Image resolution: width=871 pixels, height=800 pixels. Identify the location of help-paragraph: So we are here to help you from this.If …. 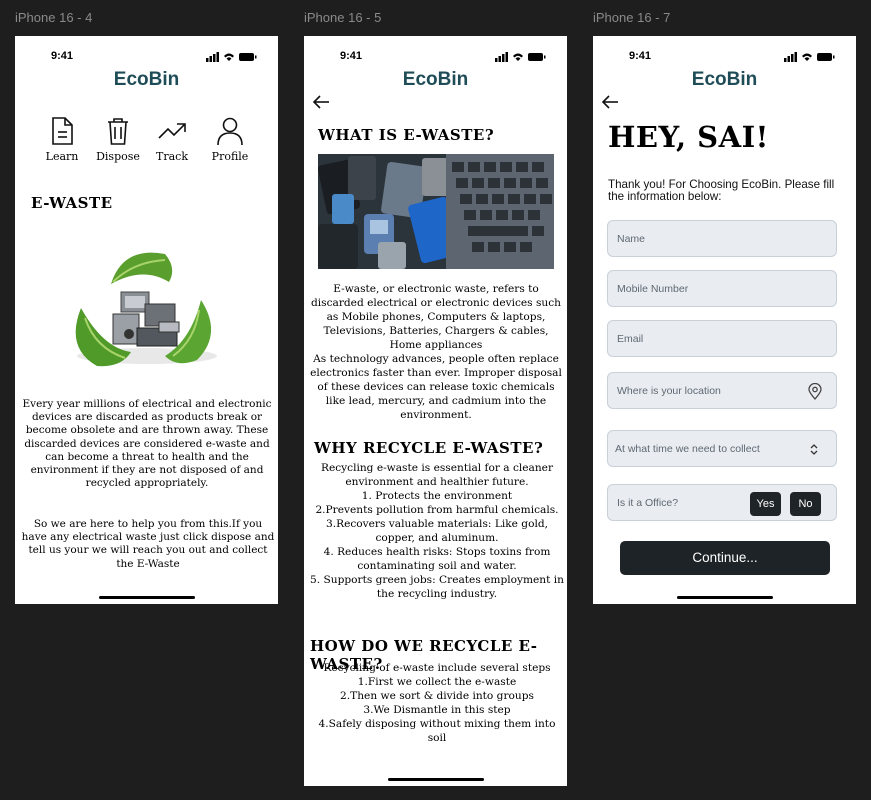
(148, 544).